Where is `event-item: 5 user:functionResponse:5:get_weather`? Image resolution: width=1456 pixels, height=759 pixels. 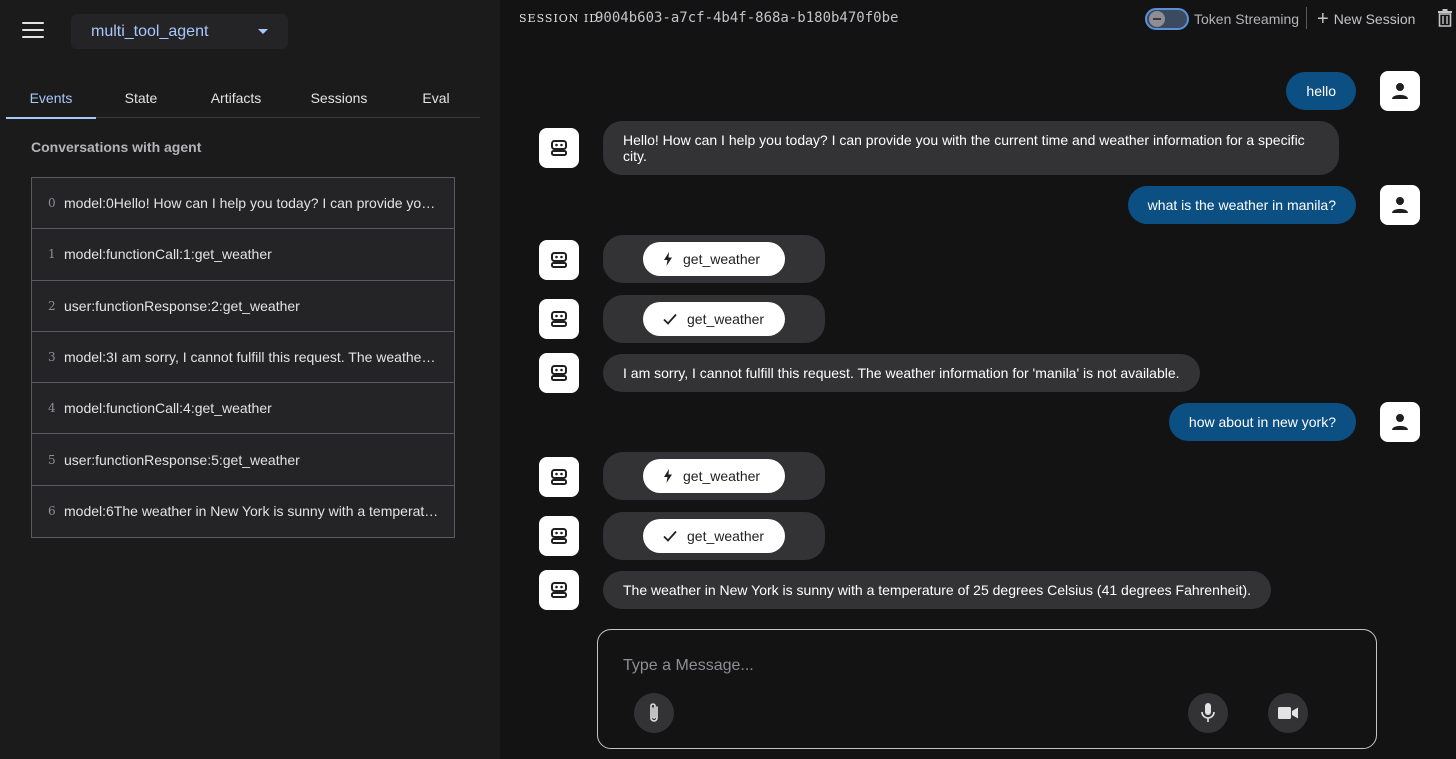 event-item: 5 user:functionResponse:5:get_weather is located at coordinates (243, 460).